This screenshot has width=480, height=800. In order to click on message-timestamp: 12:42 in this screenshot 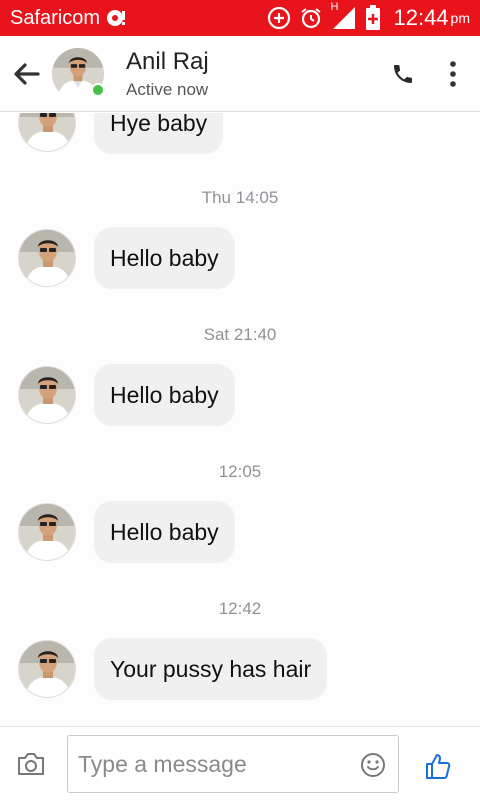, I will do `click(240, 608)`.